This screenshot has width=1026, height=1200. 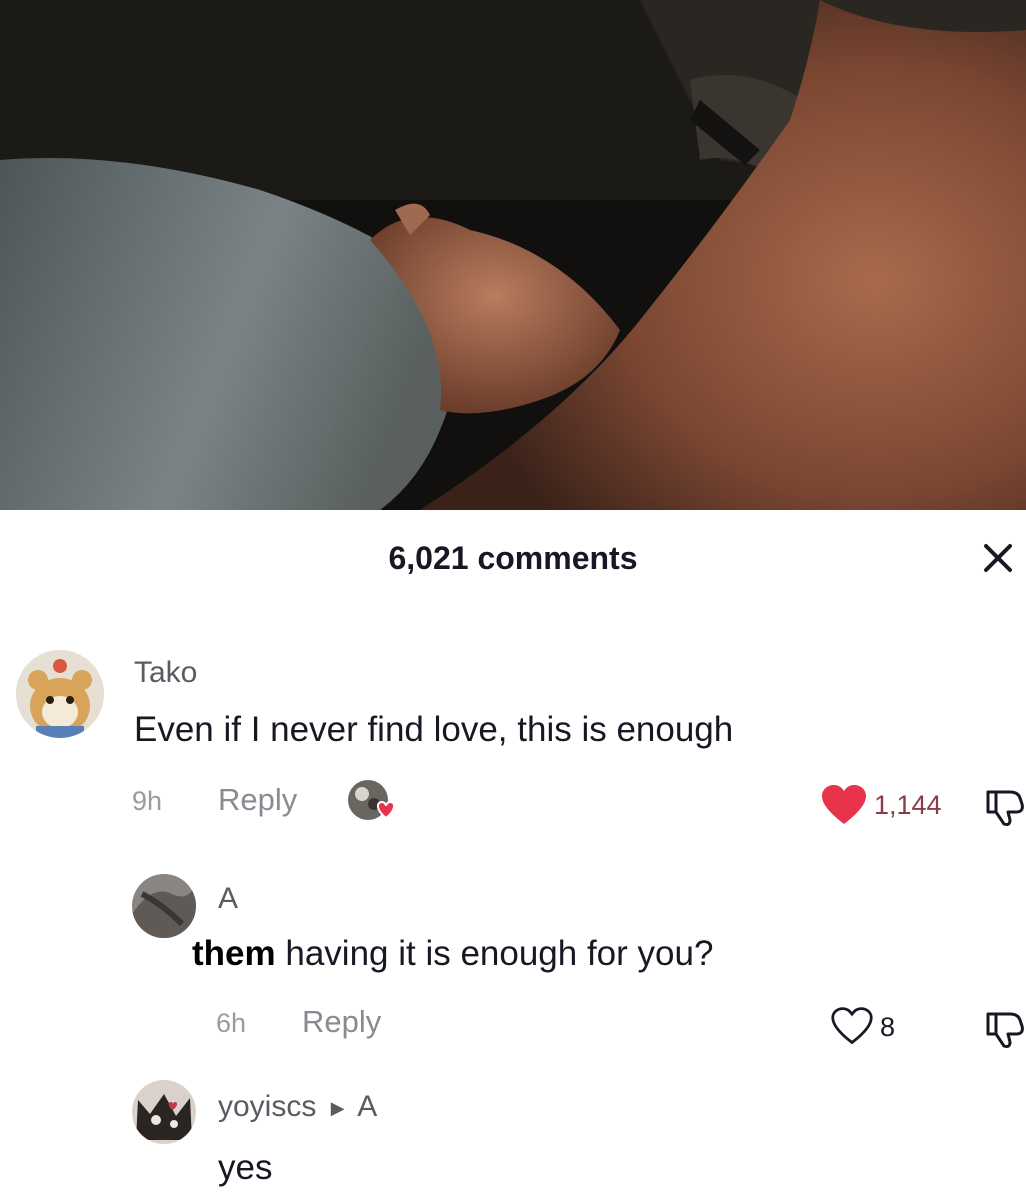 What do you see at coordinates (908, 805) in the screenshot?
I see `like-count: 1,144` at bounding box center [908, 805].